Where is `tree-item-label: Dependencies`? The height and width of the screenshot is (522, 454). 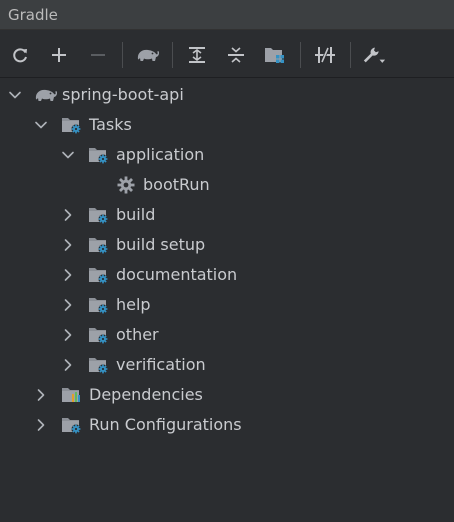 tree-item-label: Dependencies is located at coordinates (146, 394).